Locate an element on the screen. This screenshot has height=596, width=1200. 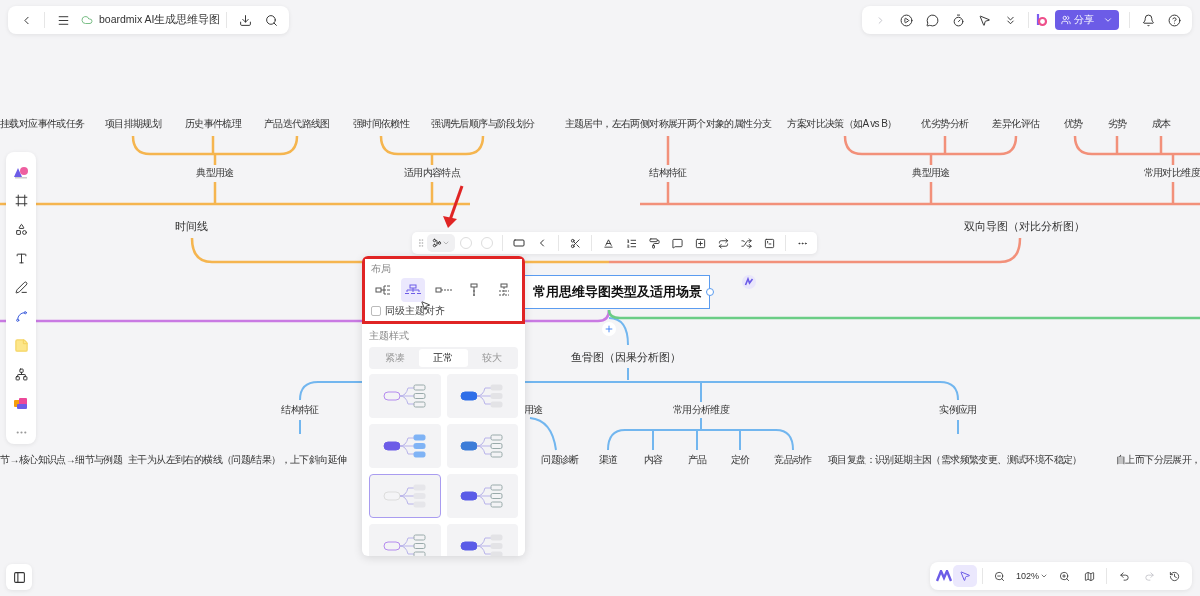
hierarchy-icon is located at coordinates (21, 374).